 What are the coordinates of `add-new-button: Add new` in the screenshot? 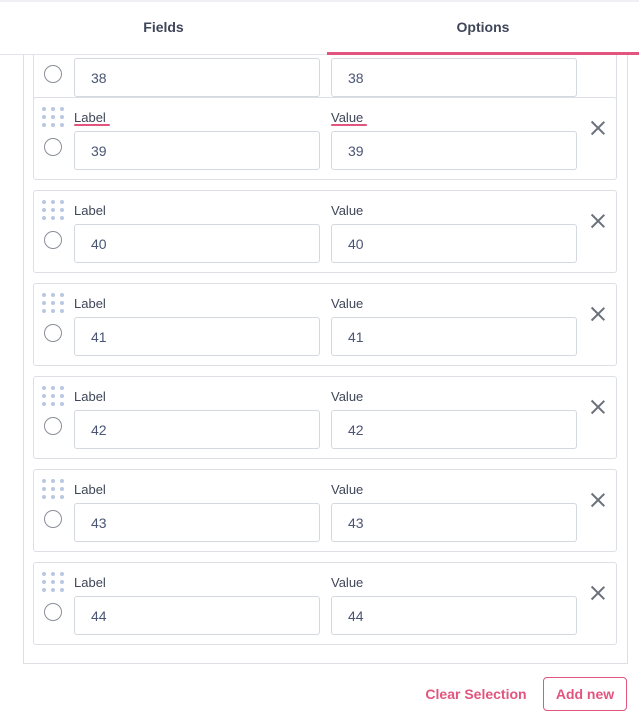 It's located at (585, 694).